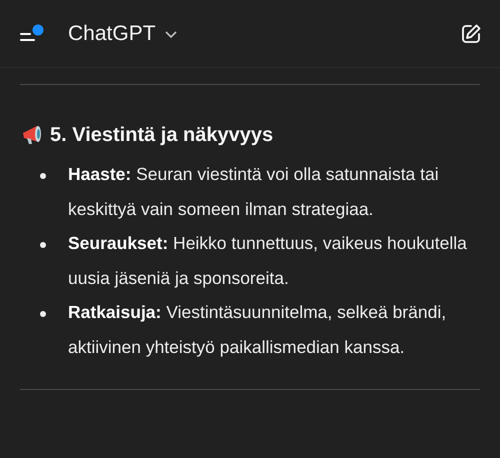 The width and height of the screenshot is (500, 458). Describe the element at coordinates (123, 34) in the screenshot. I see `model-selector: ChatGPT` at that location.